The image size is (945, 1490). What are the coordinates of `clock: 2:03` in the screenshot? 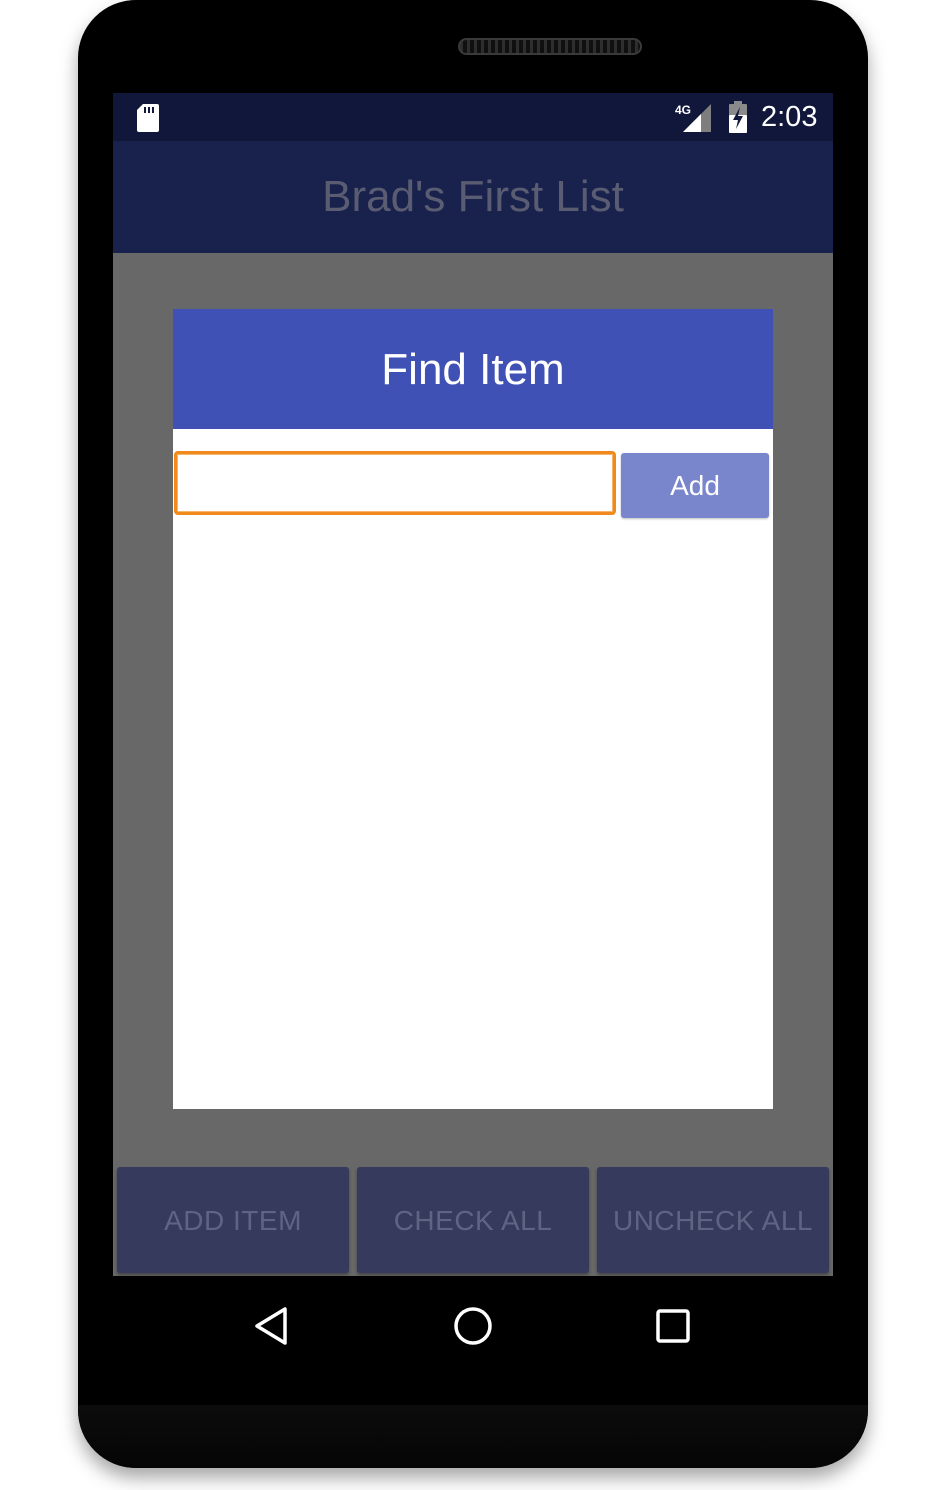 It's located at (789, 117).